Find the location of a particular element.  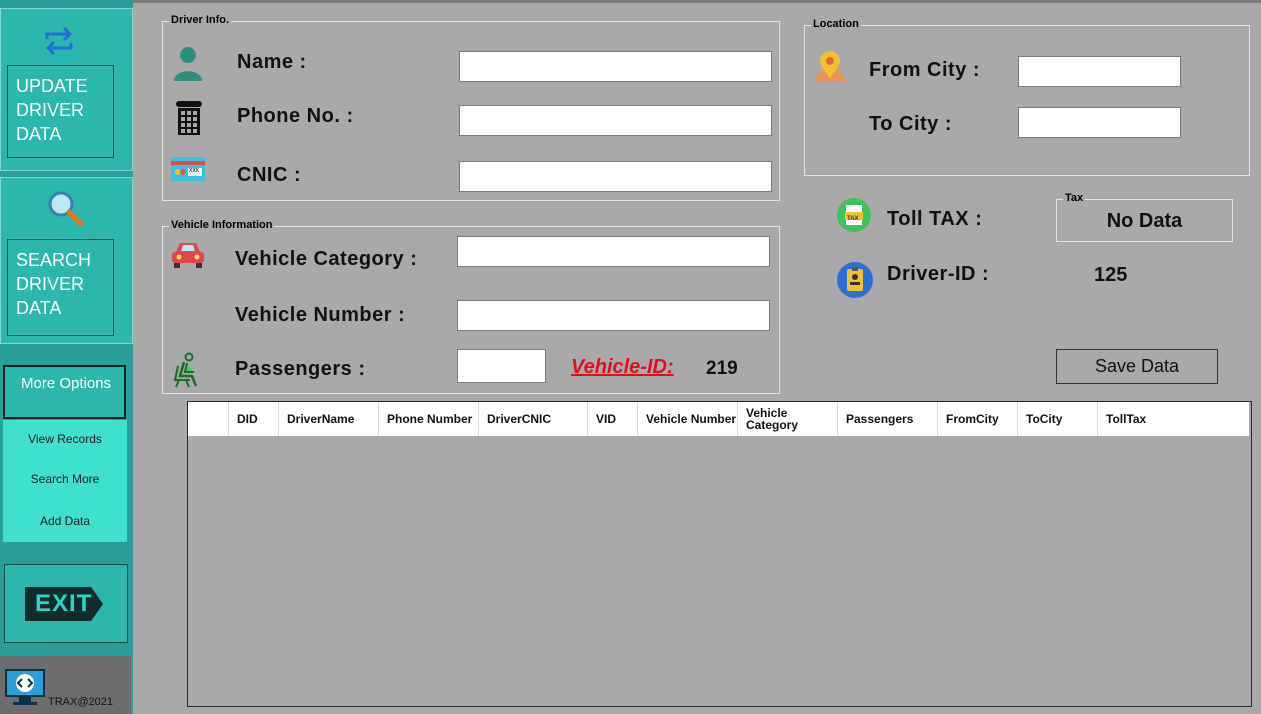

exit-button: EXIT is located at coordinates (66, 603).